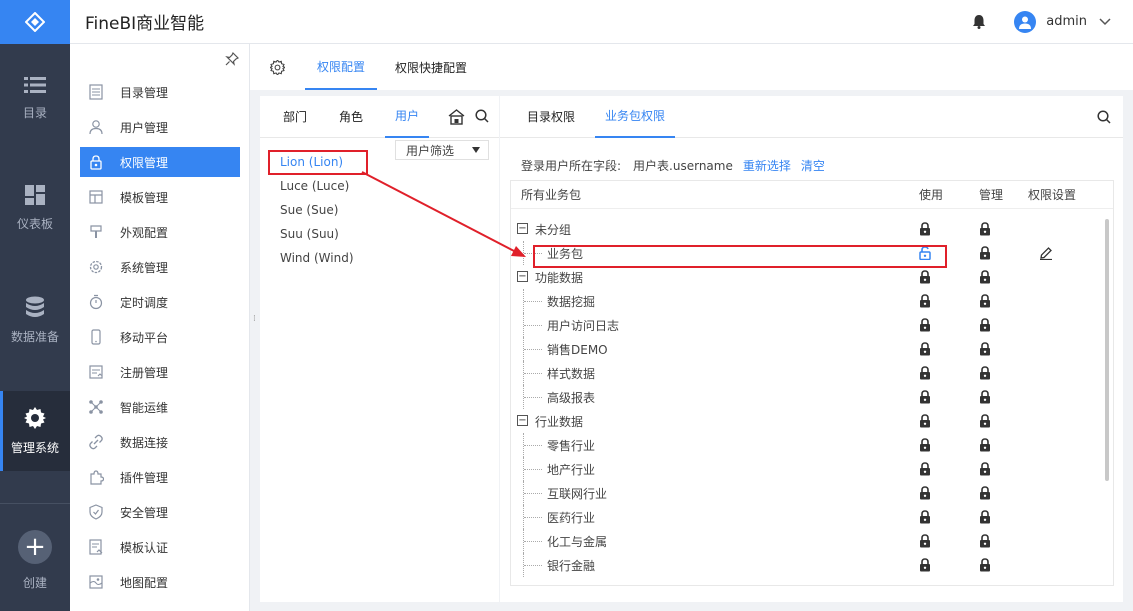 This screenshot has width=1133, height=611. What do you see at coordinates (160, 547) in the screenshot?
I see `menu-item-certify: 模板认证` at bounding box center [160, 547].